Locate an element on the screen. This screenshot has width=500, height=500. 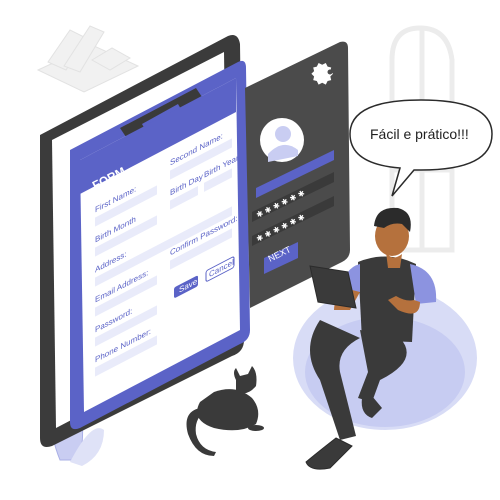
login-panel: ✱ ✱ ✱ ✱ ✱ ✱ ✱ ✱ ✱ ✱ ✱ ✱ NEXT is located at coordinates (297, 174).